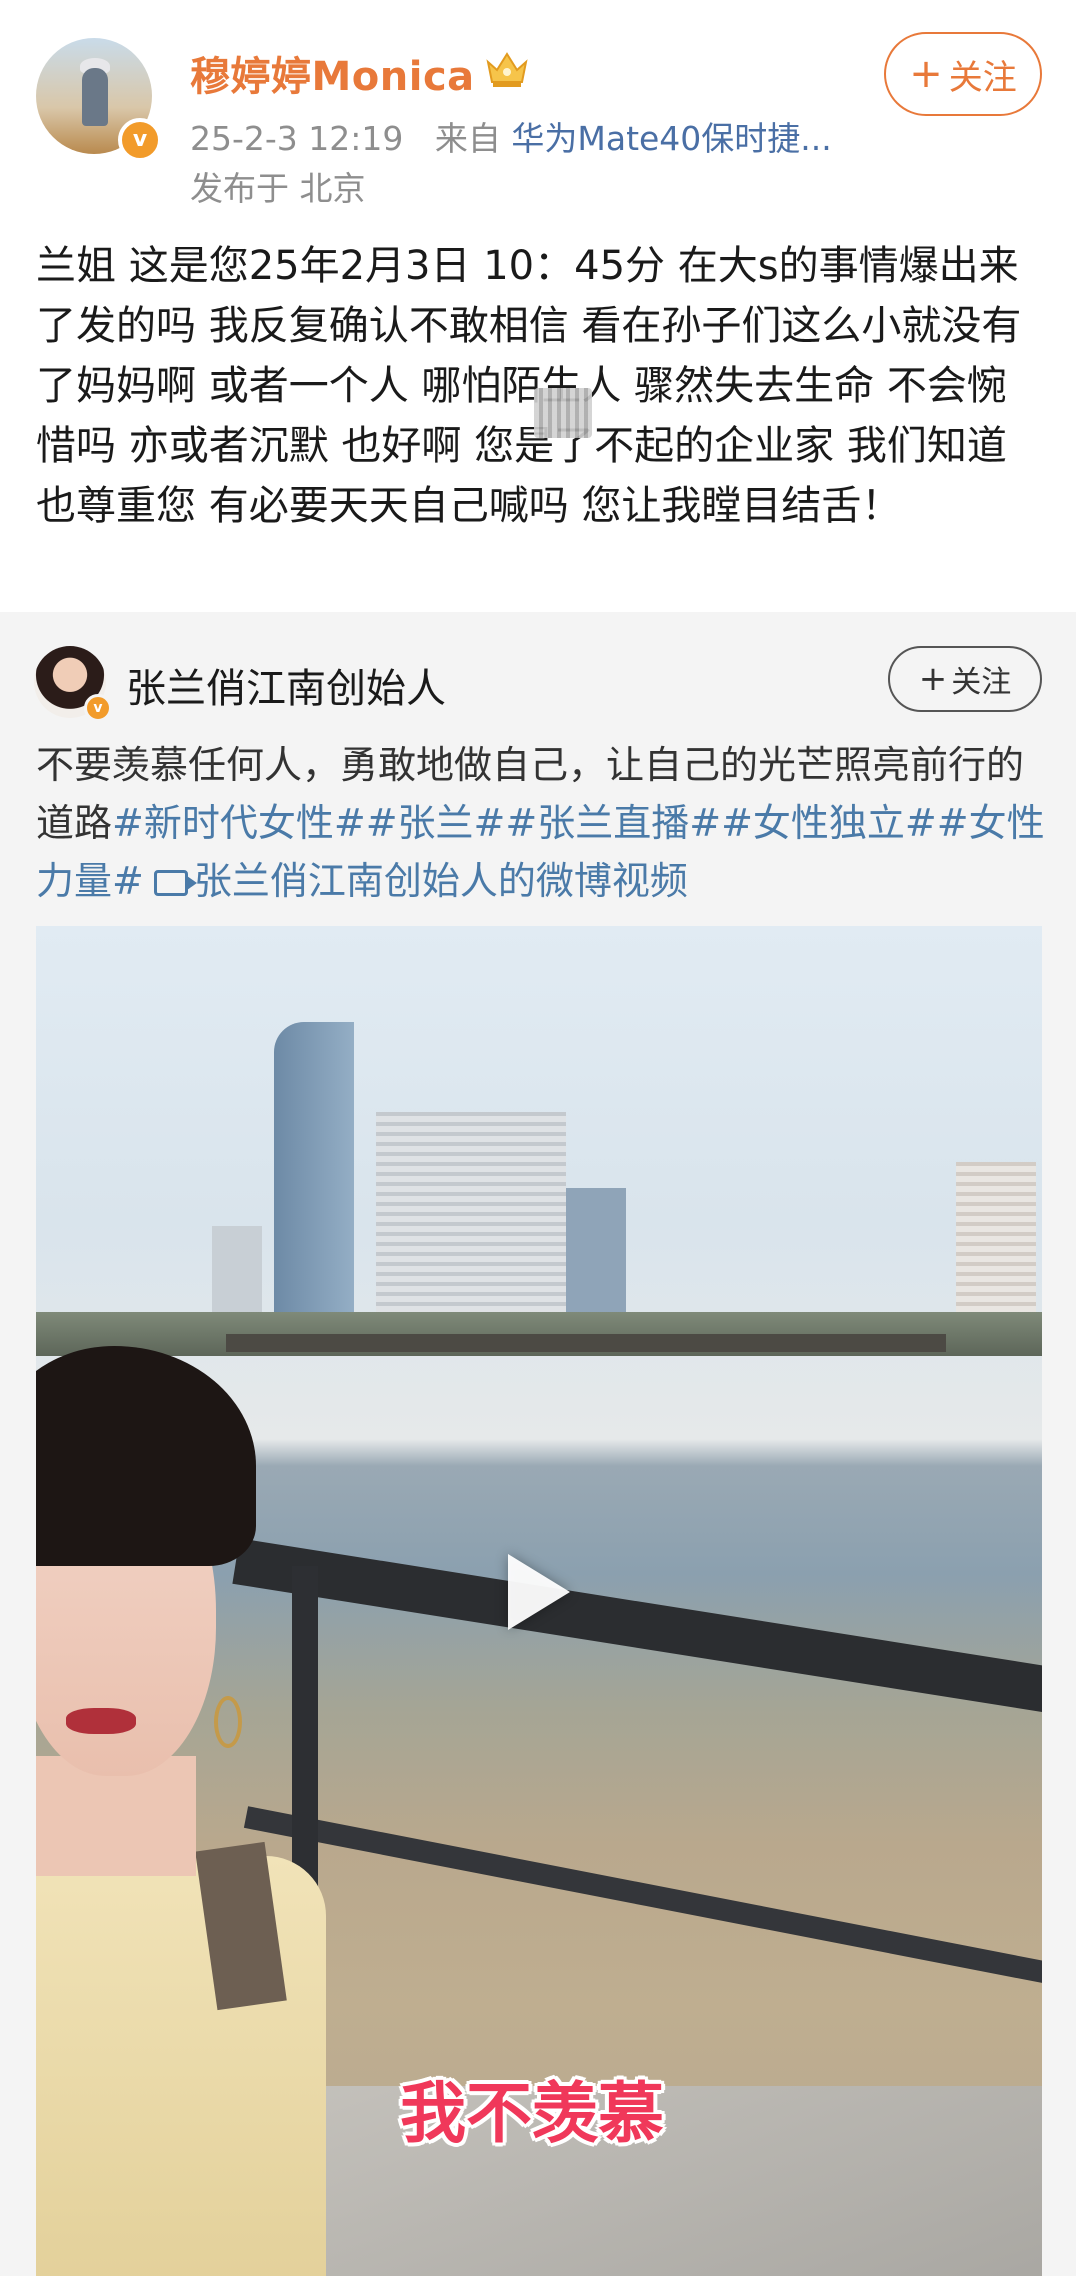  I want to click on verified-badge-icon: v, so click(140, 140).